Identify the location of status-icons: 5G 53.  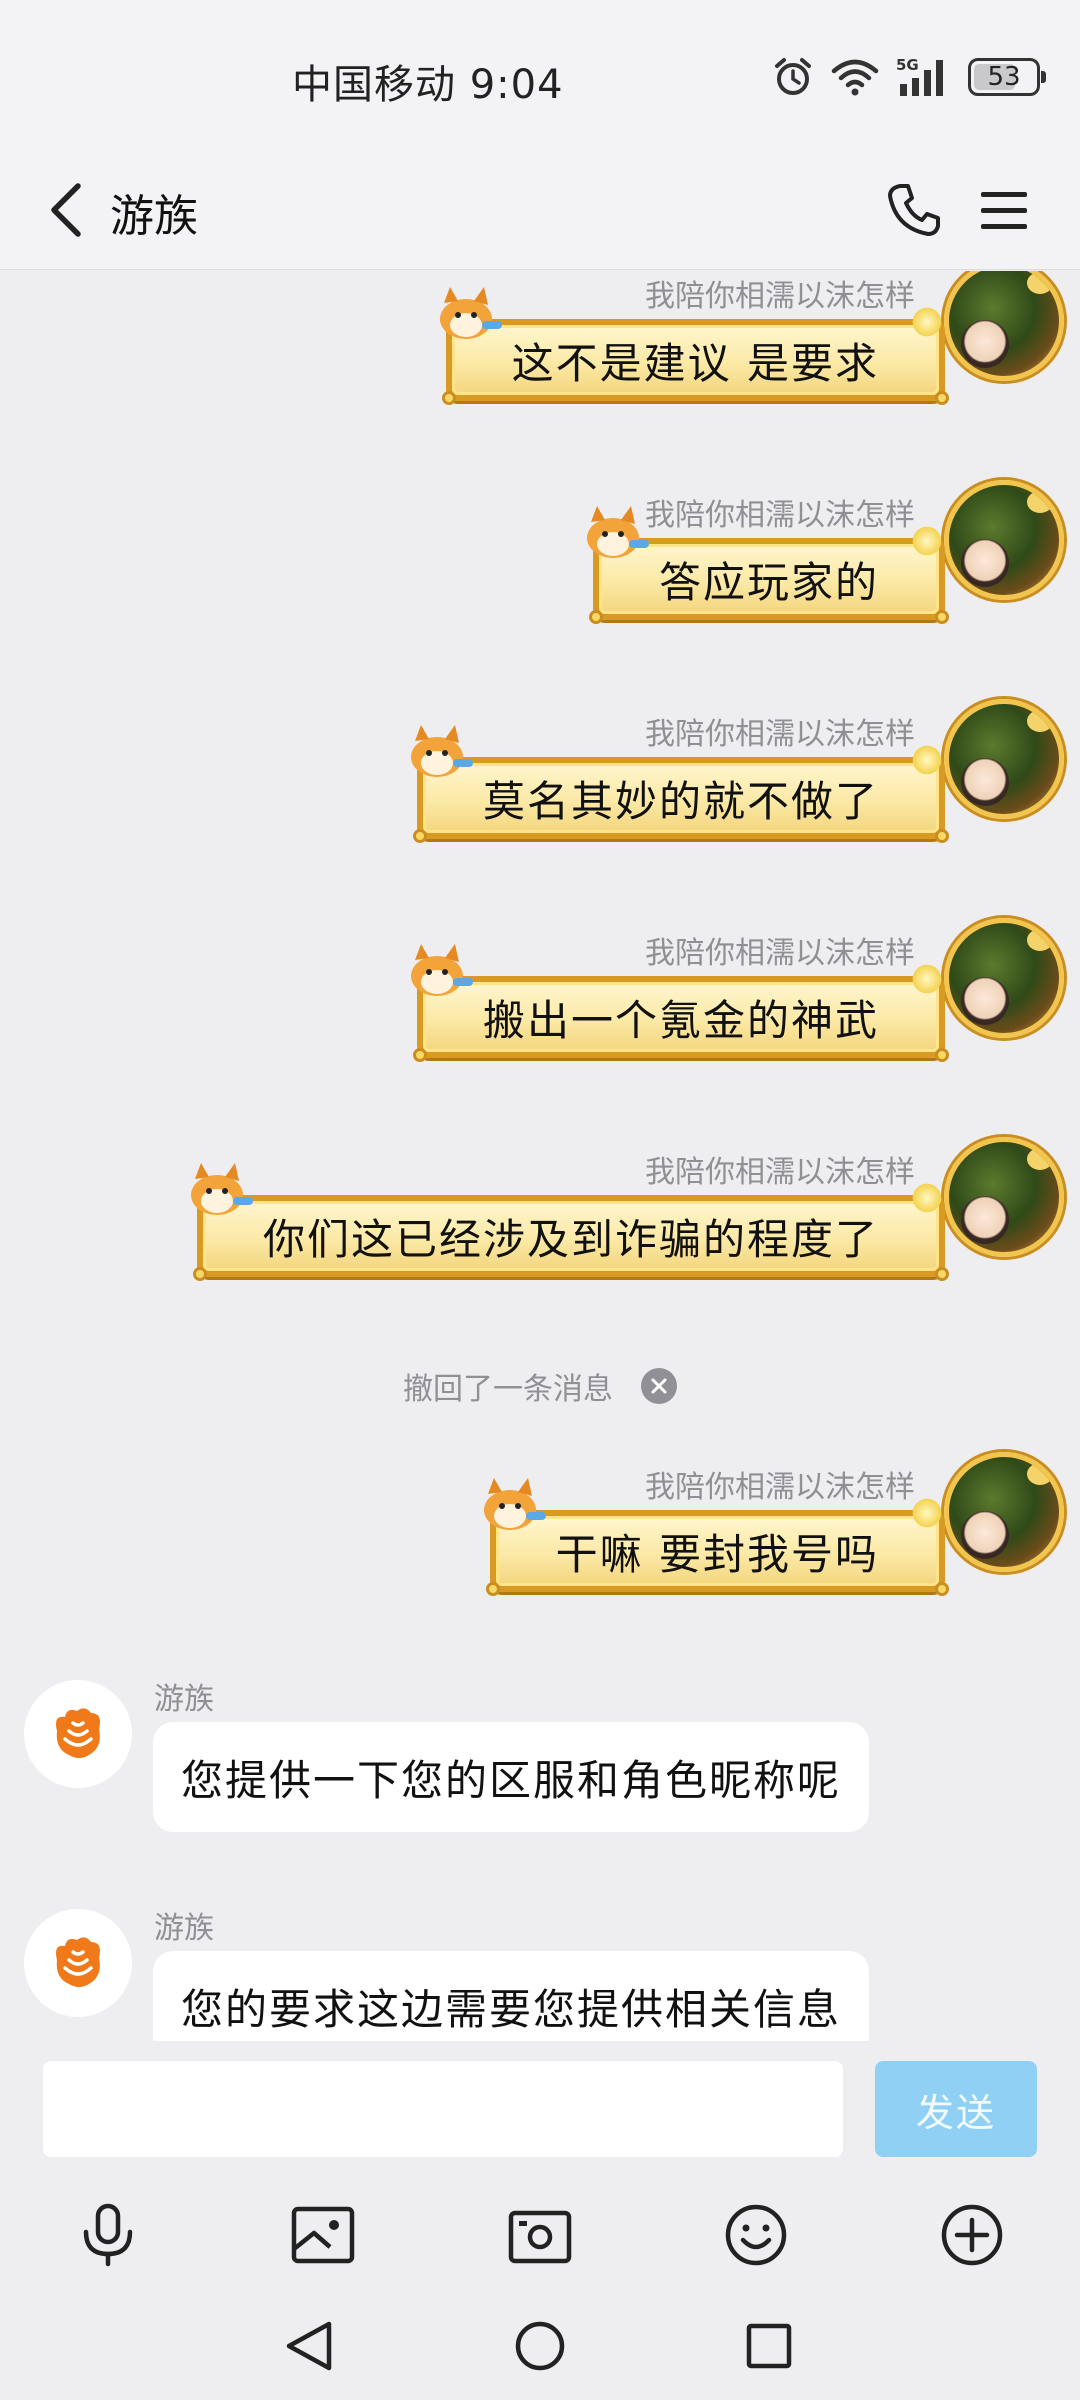
(909, 77).